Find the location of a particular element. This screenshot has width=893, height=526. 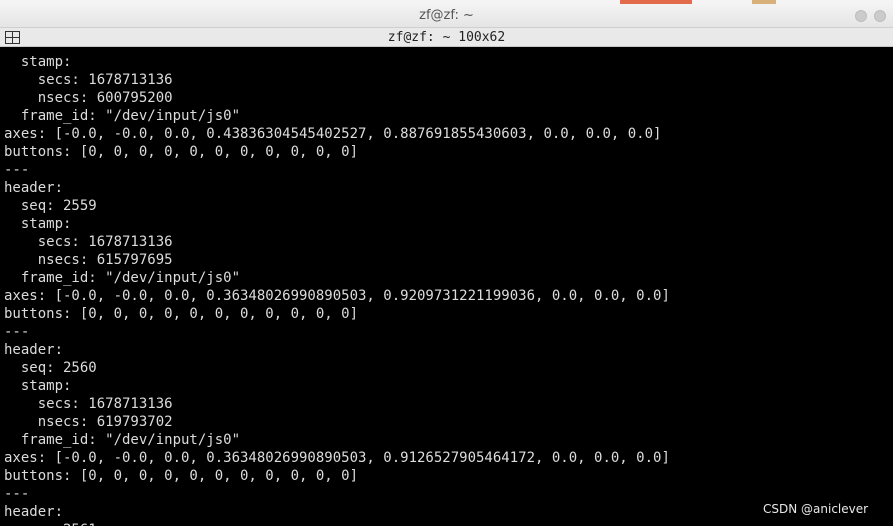

tab-bar: zf@zf: ~ 100x62 is located at coordinates (446, 37).